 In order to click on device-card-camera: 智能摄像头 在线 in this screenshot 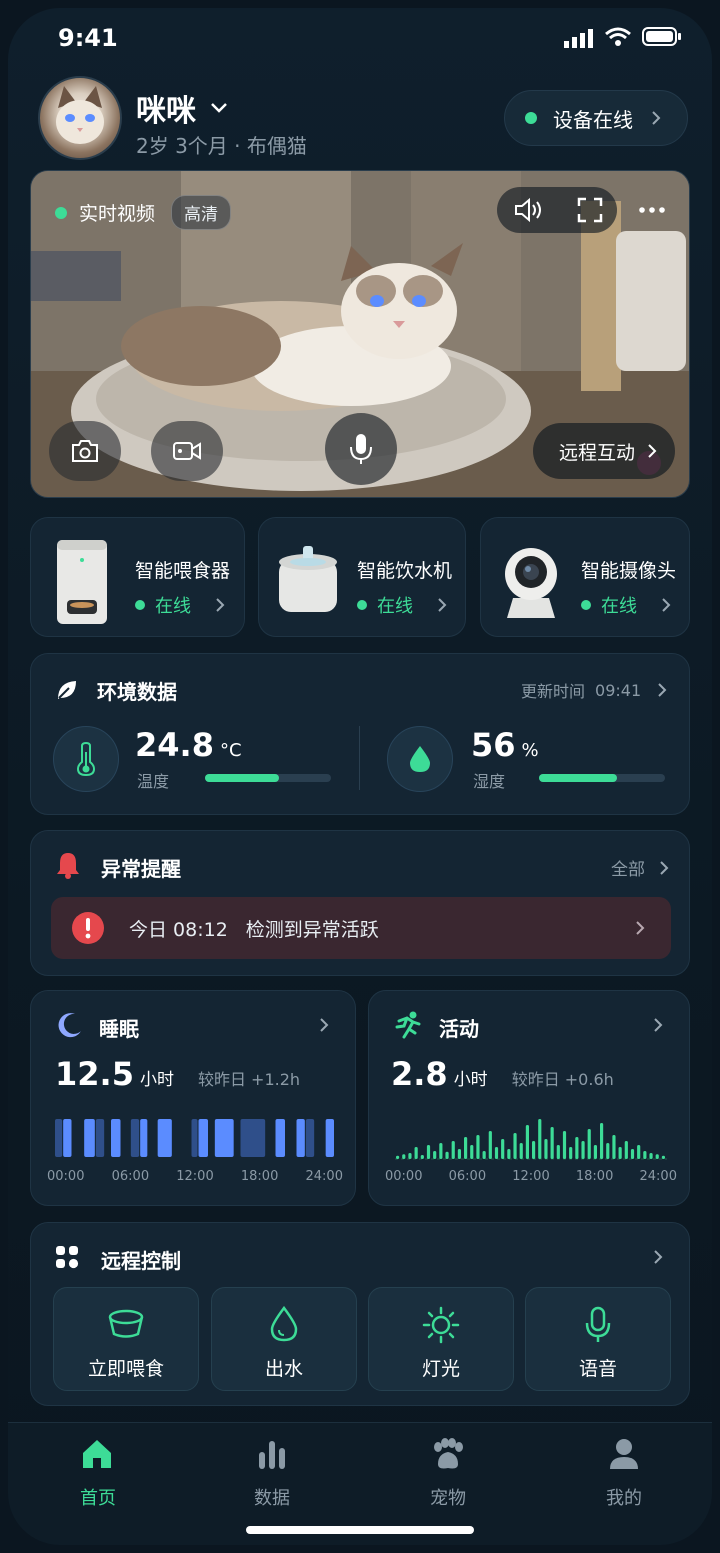, I will do `click(585, 577)`.